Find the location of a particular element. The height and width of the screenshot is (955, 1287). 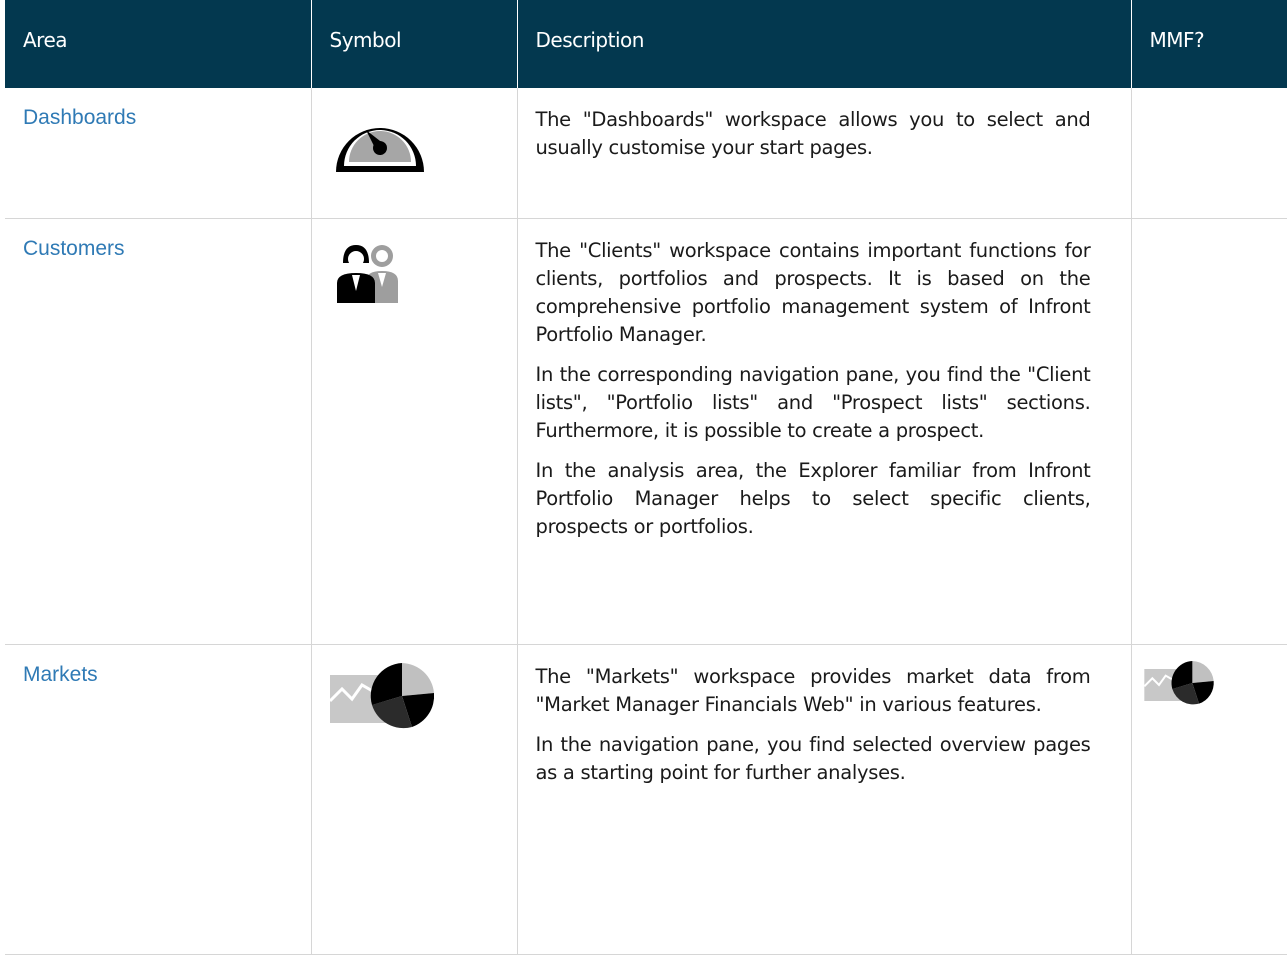

header-area: Area is located at coordinates (158, 44).